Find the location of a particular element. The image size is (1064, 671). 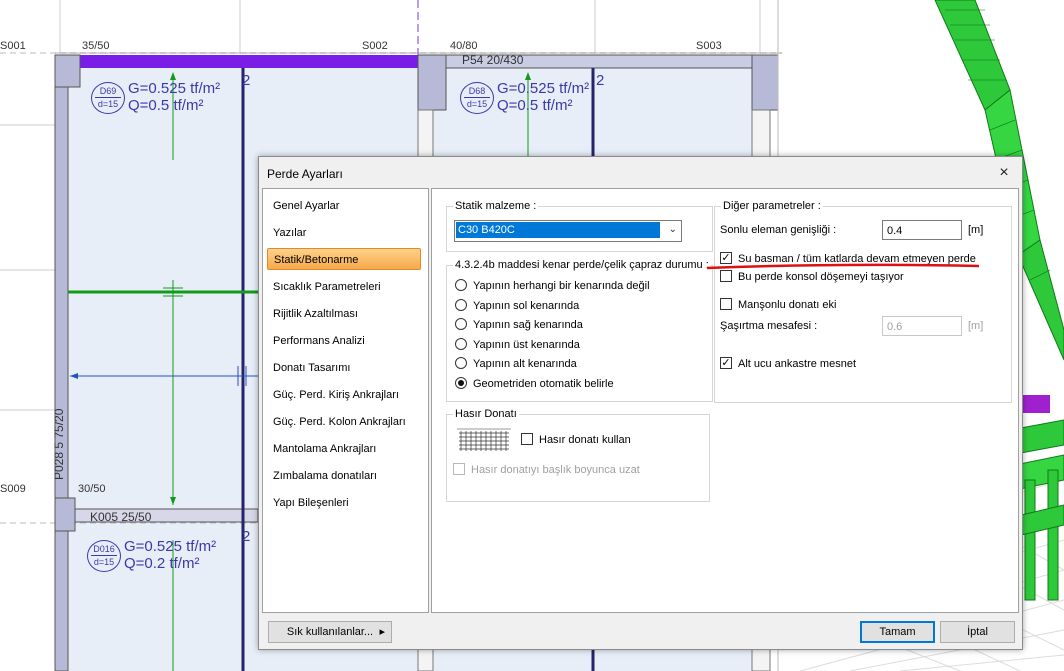

offset-input: 0.6 is located at coordinates (922, 326).